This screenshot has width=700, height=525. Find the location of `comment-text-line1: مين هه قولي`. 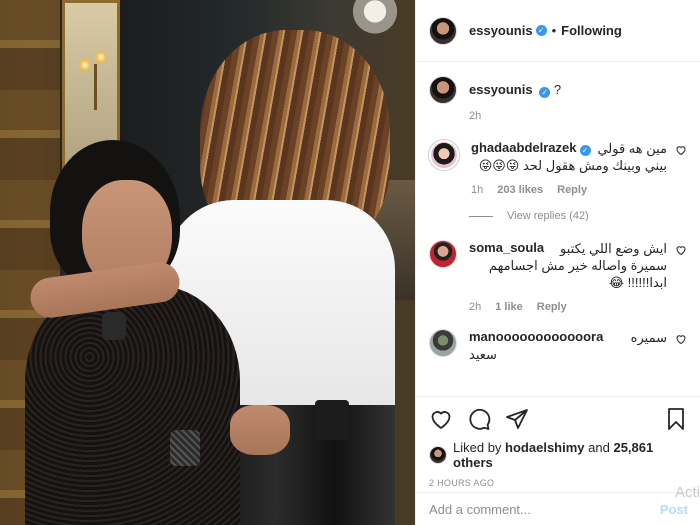

comment-text-line1: مين هه قولي is located at coordinates (632, 148).